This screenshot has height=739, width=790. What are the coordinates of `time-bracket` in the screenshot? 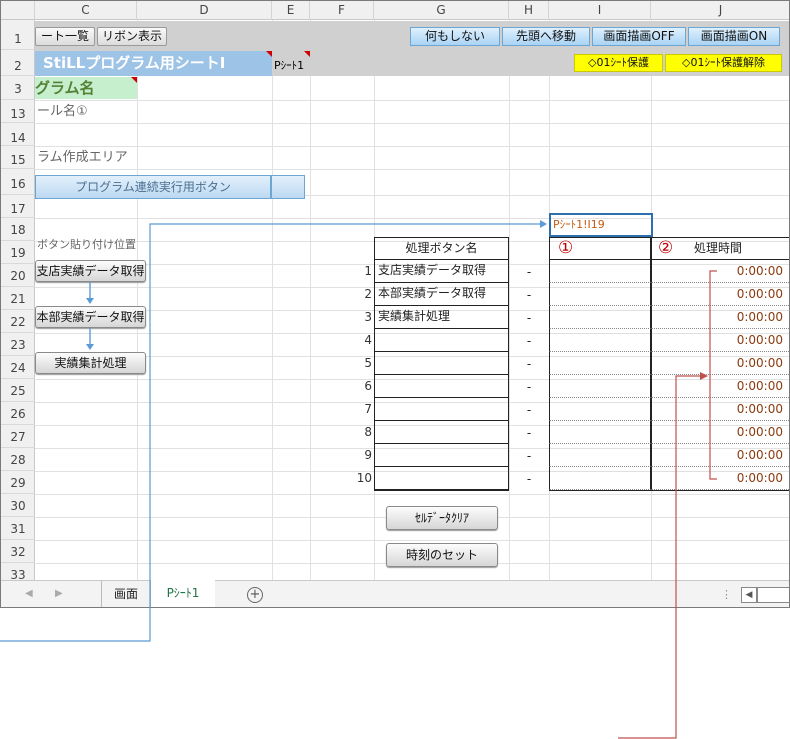 It's located at (713, 375).